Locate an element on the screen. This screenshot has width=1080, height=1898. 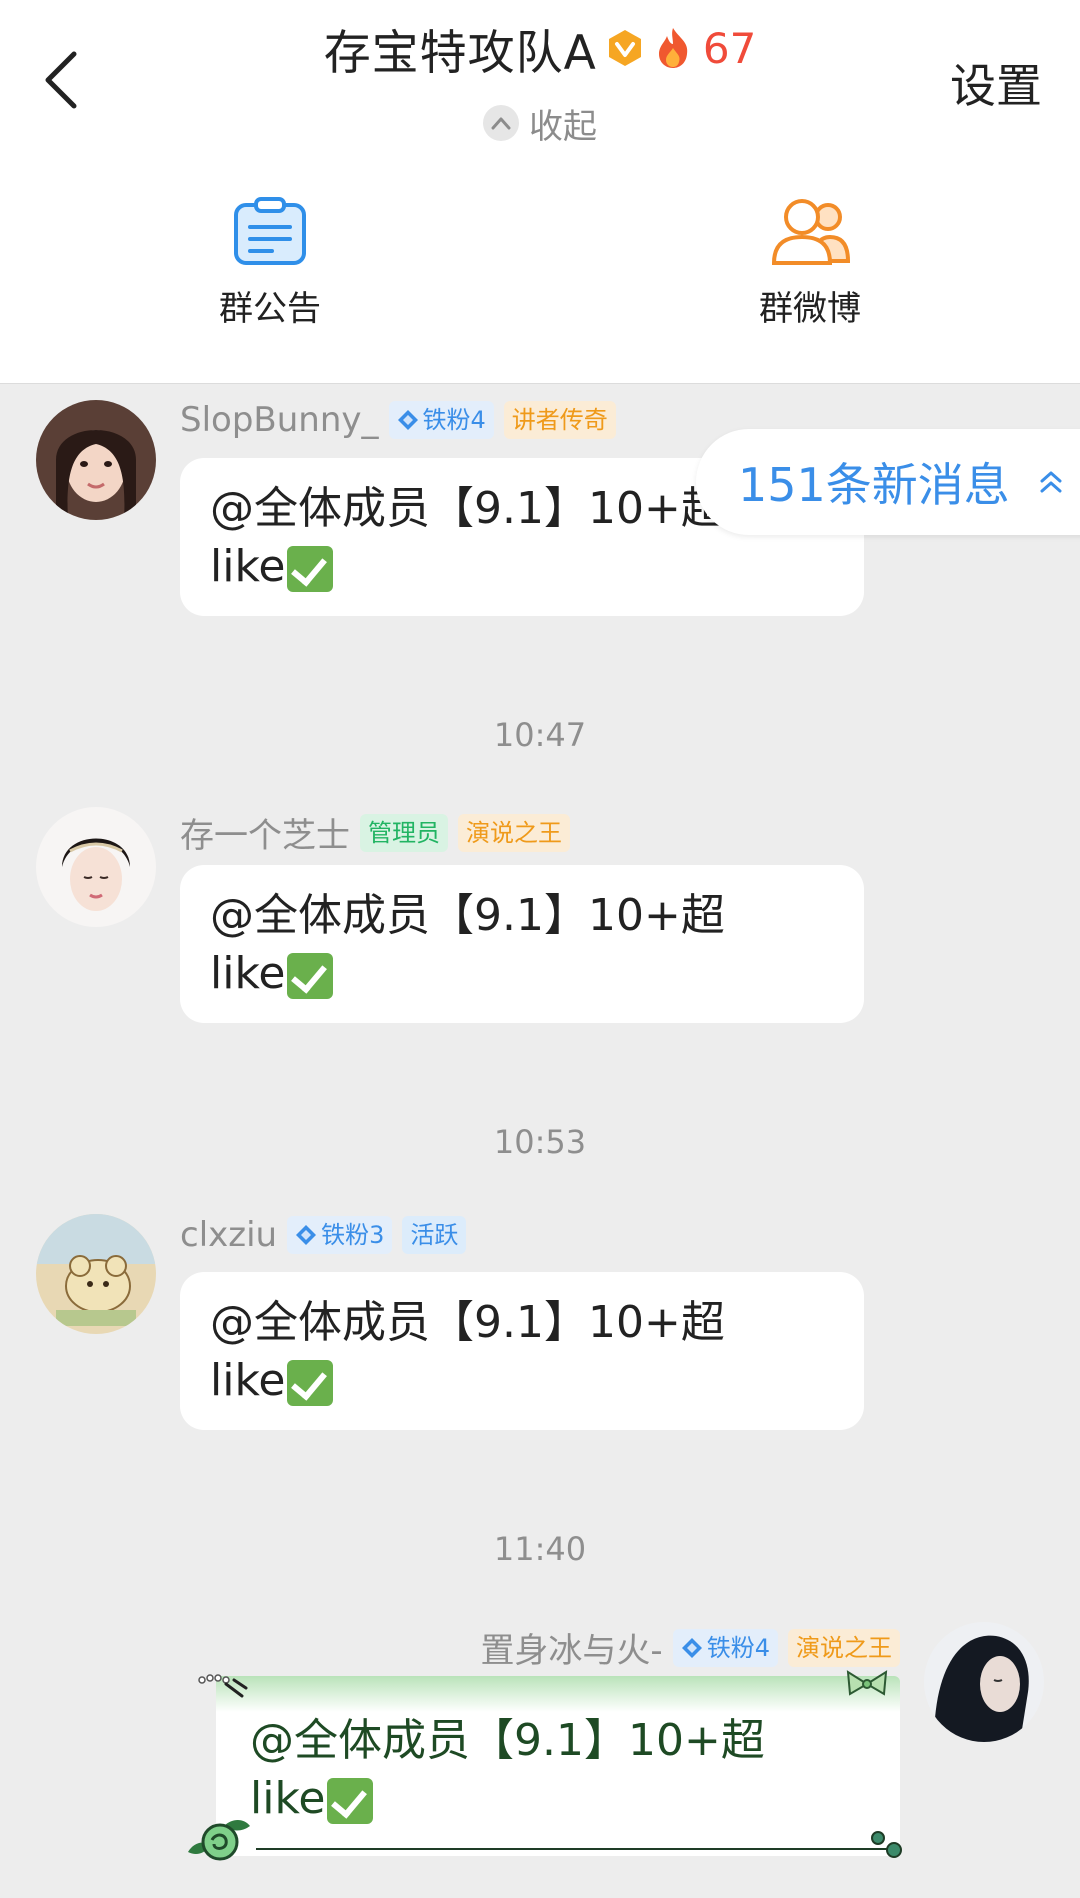
sender-name: 置身冰与火- is located at coordinates (571, 1647).